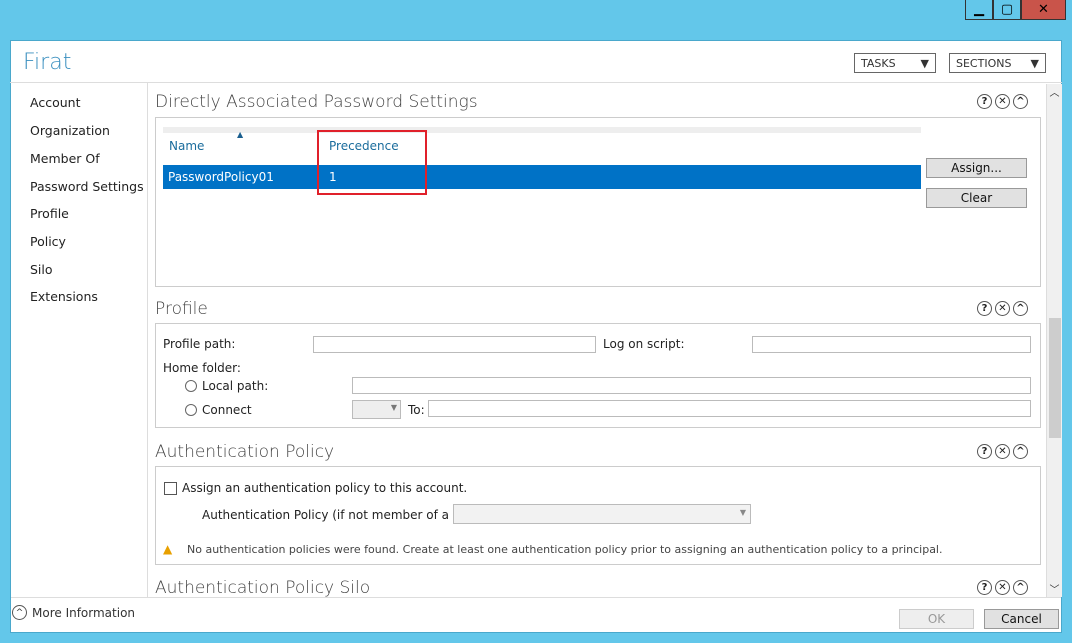  Describe the element at coordinates (878, 63) in the screenshot. I see `tasks-label: TASKS` at that location.